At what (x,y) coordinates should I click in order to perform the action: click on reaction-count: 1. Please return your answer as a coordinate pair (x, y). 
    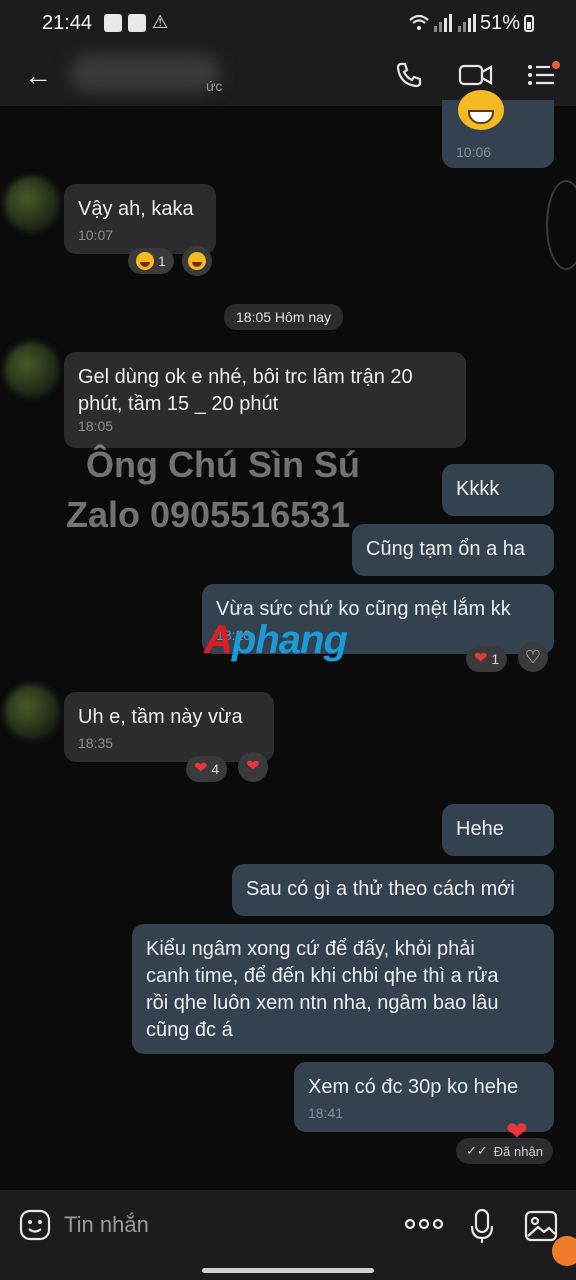
    Looking at the image, I should click on (151, 261).